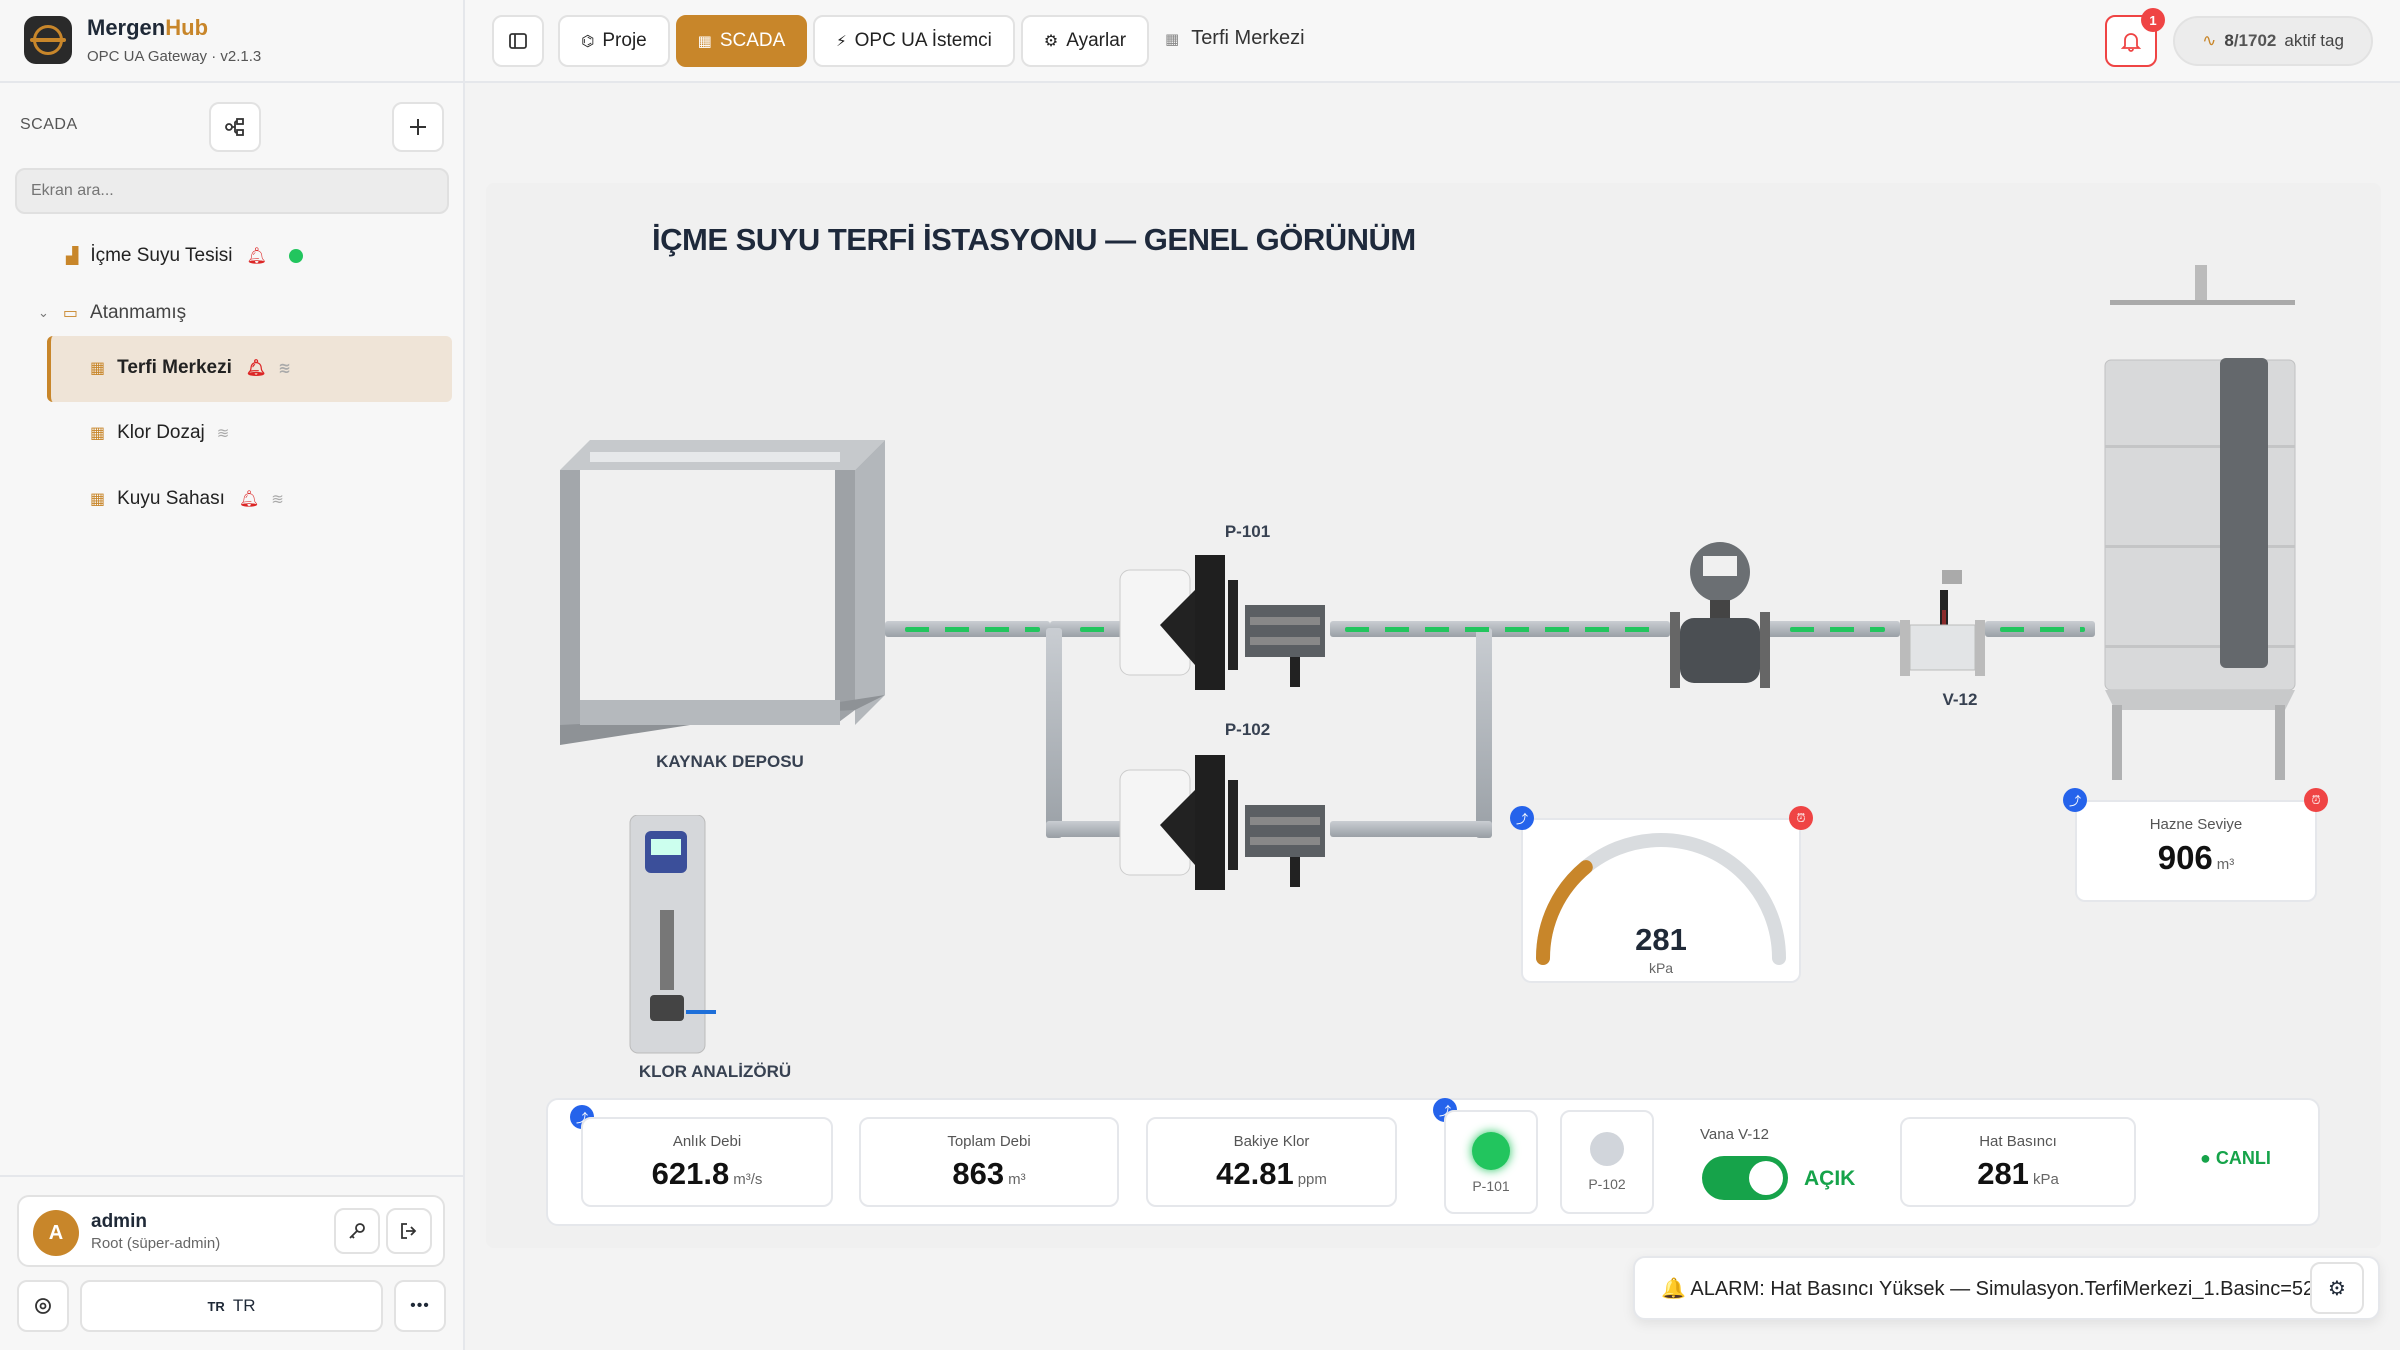 The image size is (2400, 1350). What do you see at coordinates (2225, 864) in the screenshot?
I see `tank-level-unit: m³` at bounding box center [2225, 864].